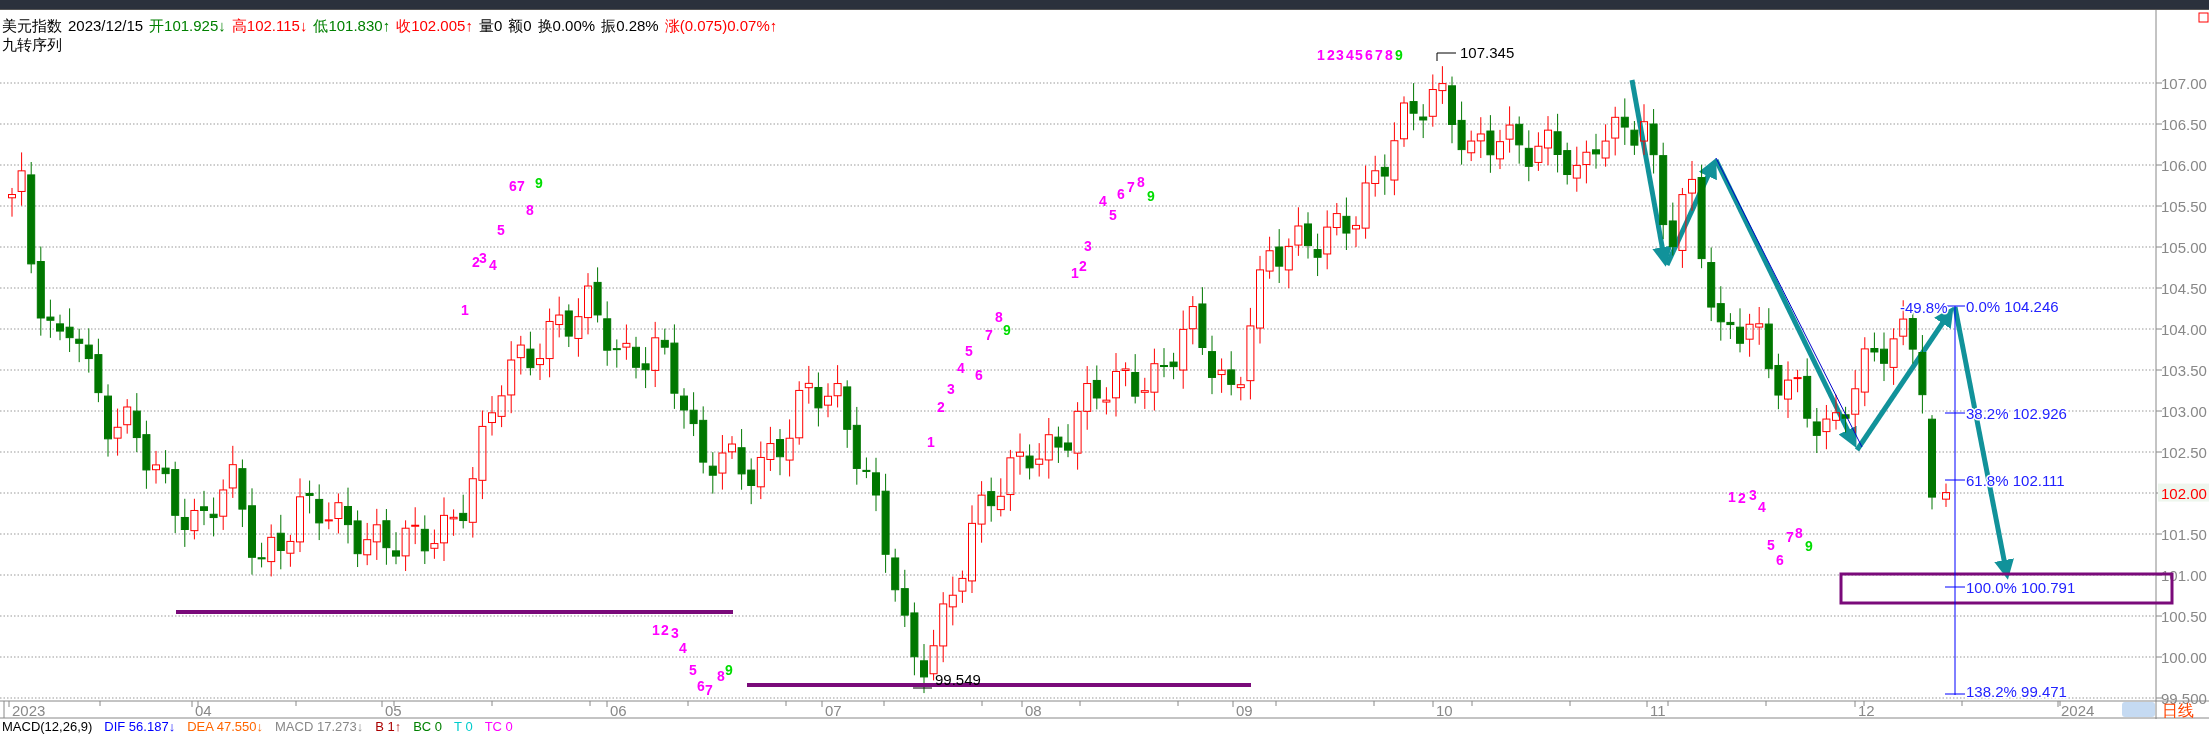  Describe the element at coordinates (1866, 710) in the screenshot. I see `month-label: 12` at that location.